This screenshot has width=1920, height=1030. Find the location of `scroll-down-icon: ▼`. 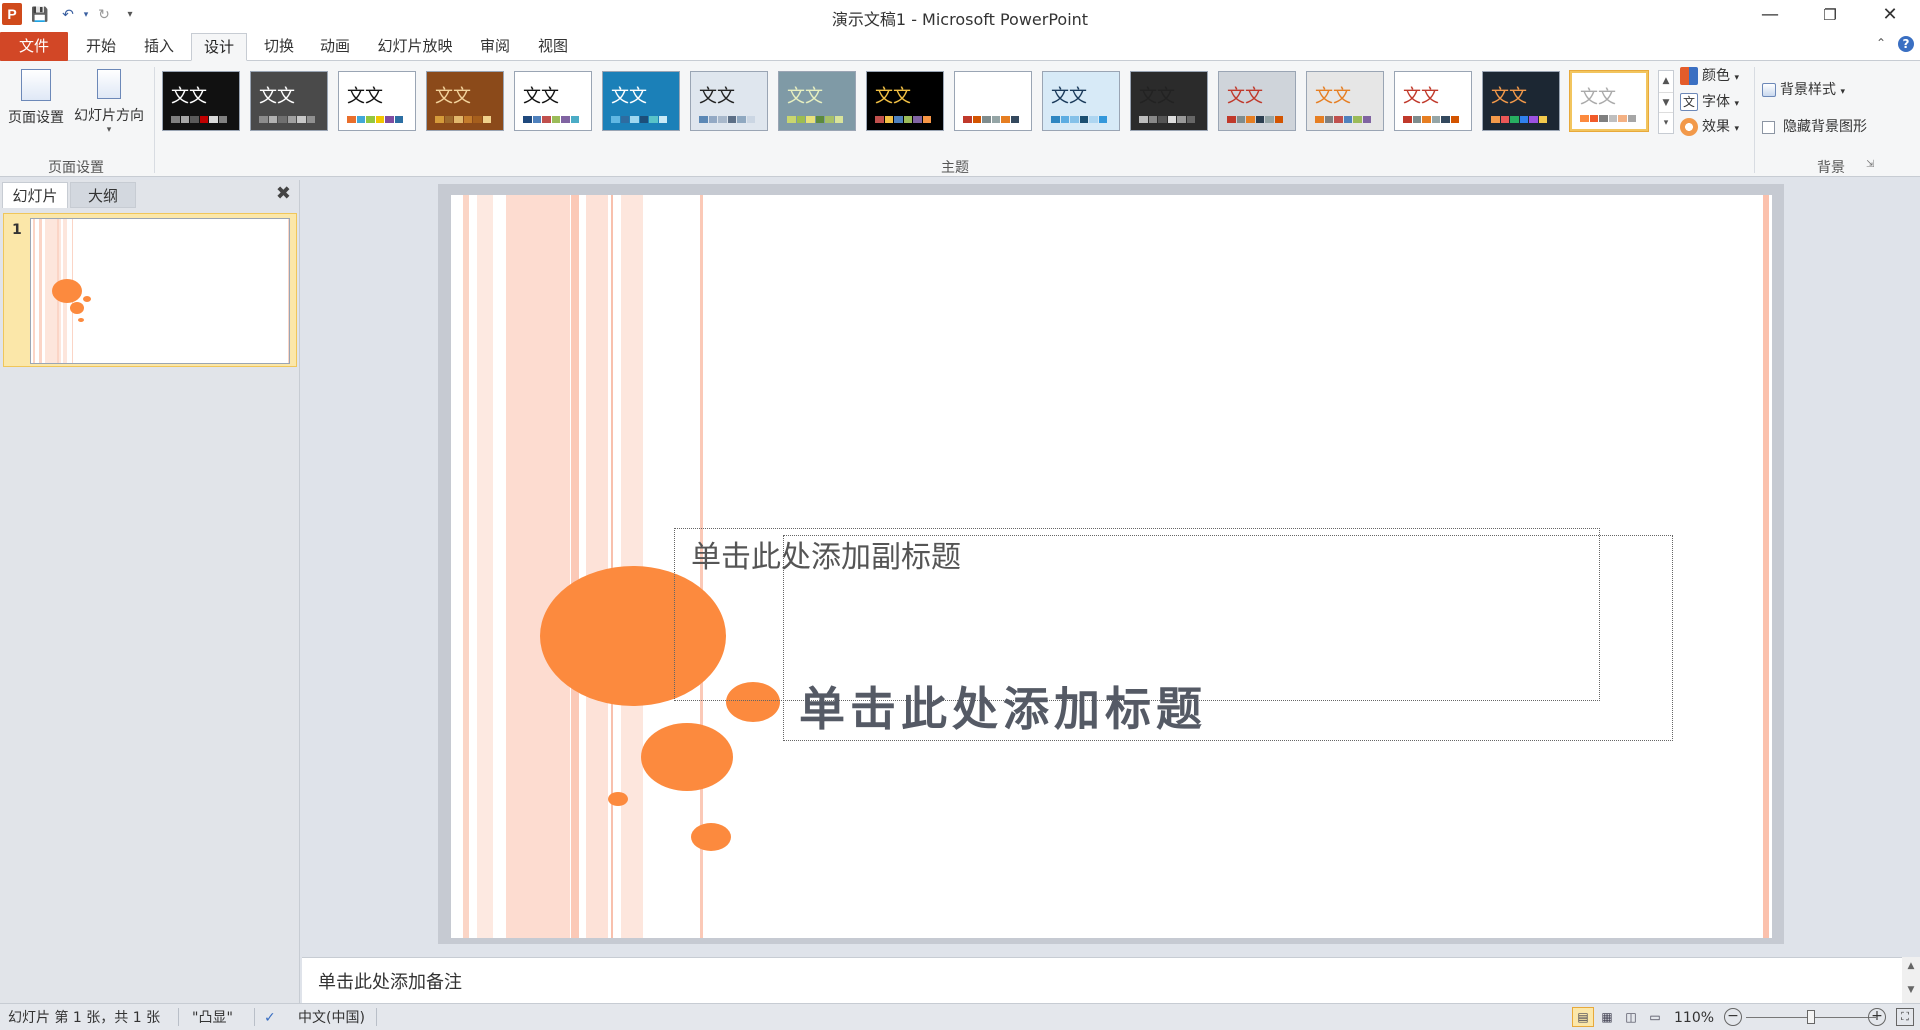

scroll-down-icon: ▼ is located at coordinates (1911, 990).